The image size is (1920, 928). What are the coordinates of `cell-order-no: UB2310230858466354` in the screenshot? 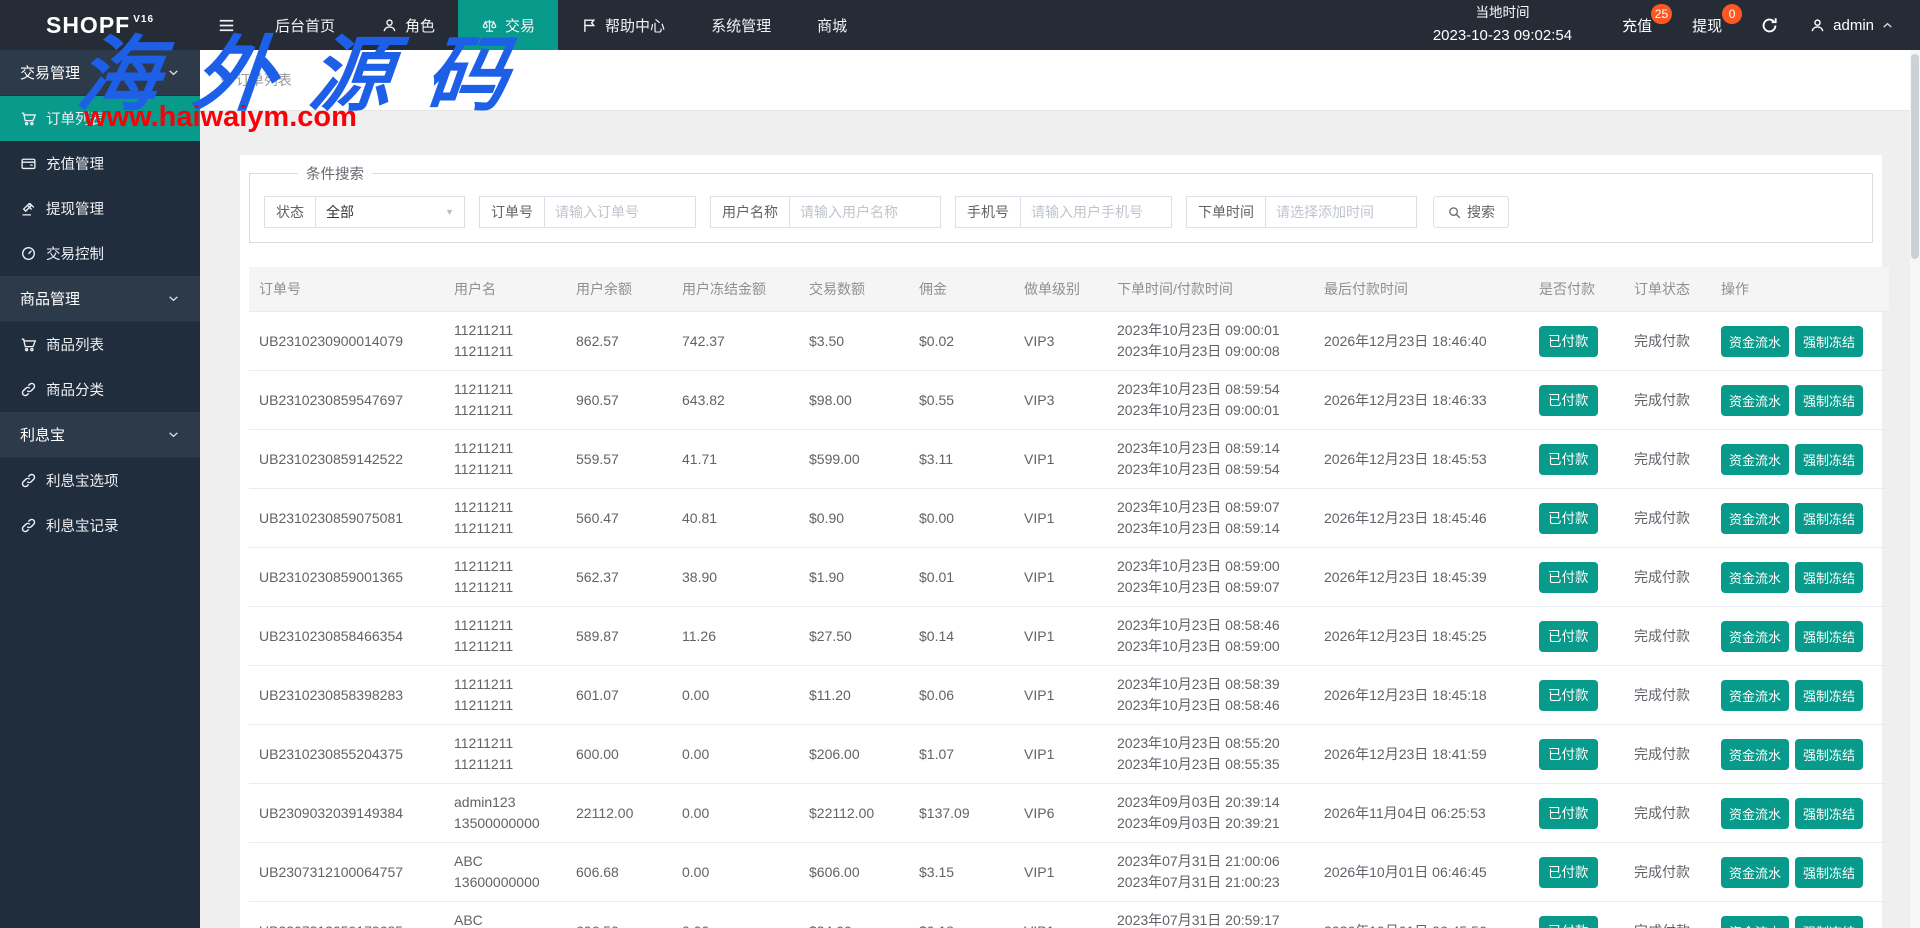 It's located at (346, 636).